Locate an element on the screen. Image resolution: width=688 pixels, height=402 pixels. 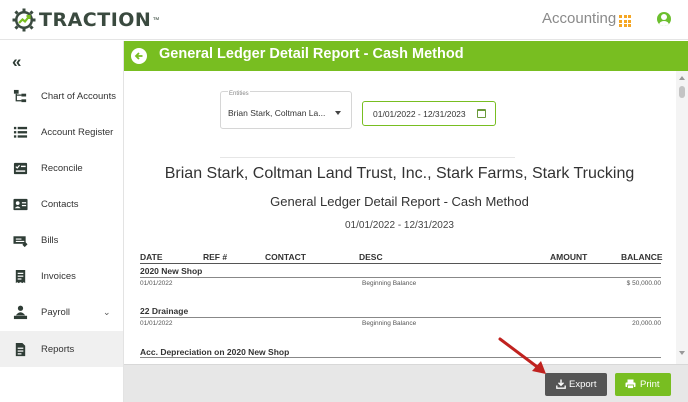
sidebar-item-reconcile: Reconcile is located at coordinates (61, 168).